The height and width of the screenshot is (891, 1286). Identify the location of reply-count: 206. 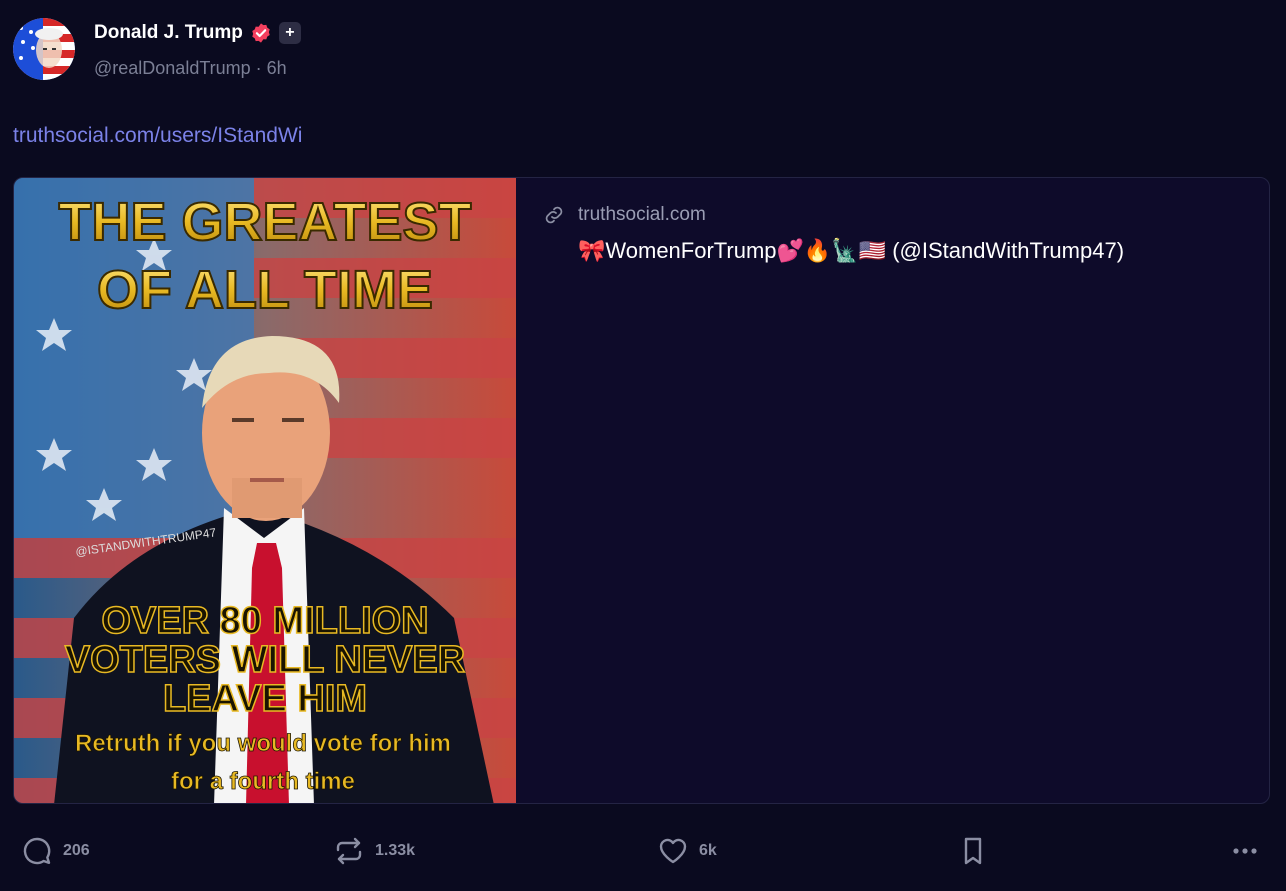
(76, 850).